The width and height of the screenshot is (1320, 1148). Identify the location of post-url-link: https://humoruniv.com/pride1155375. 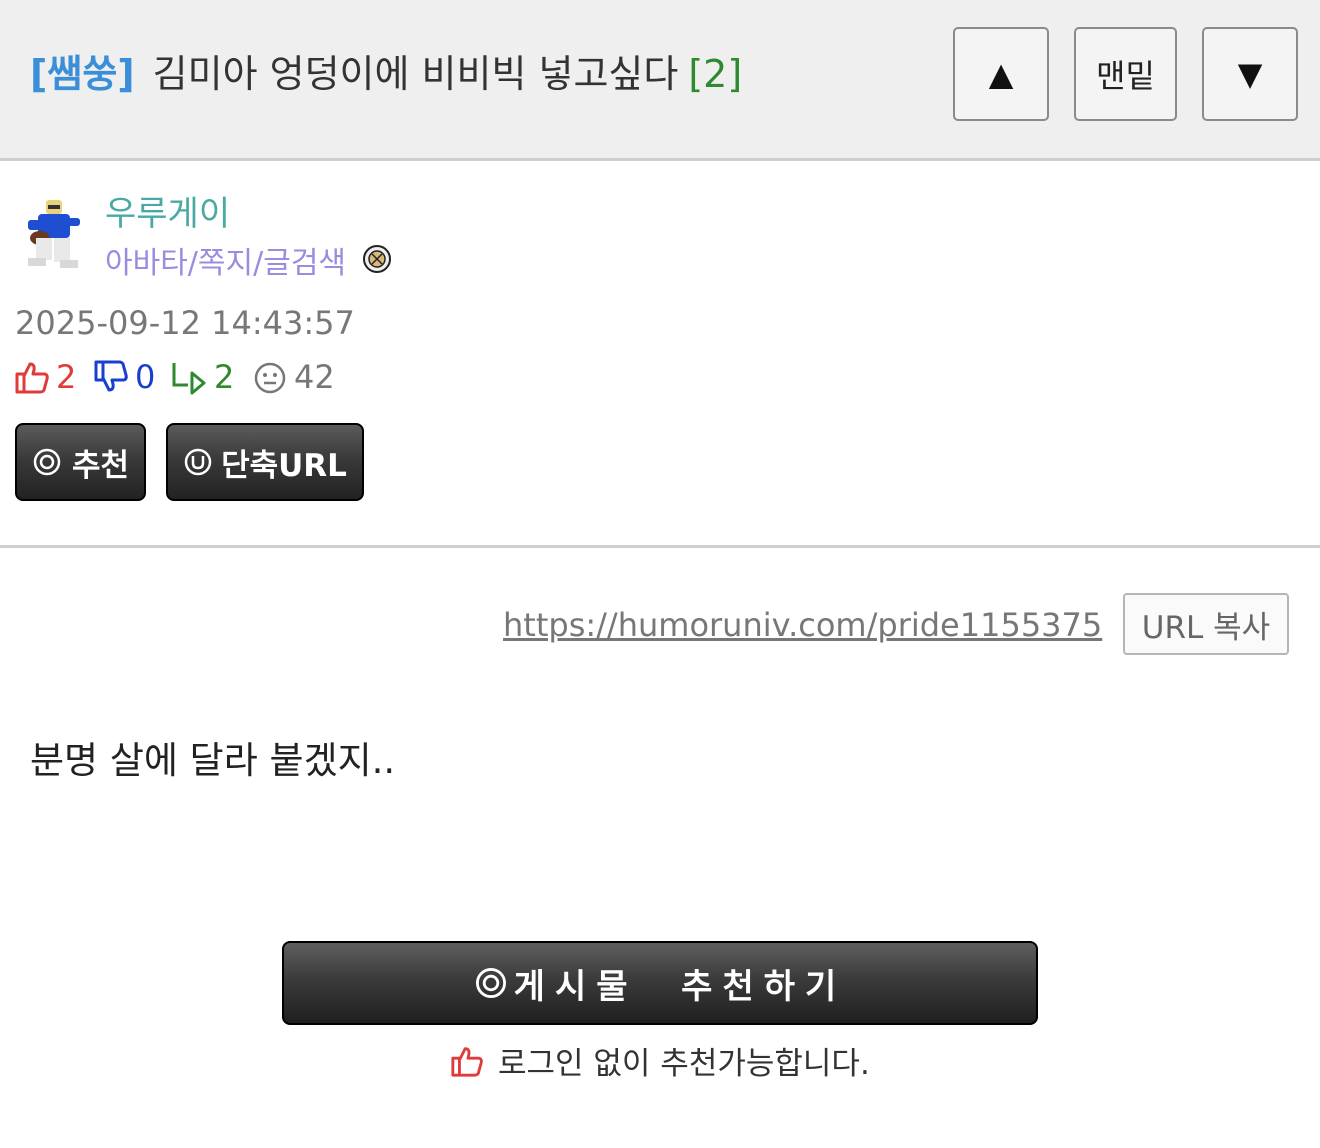
(802, 625).